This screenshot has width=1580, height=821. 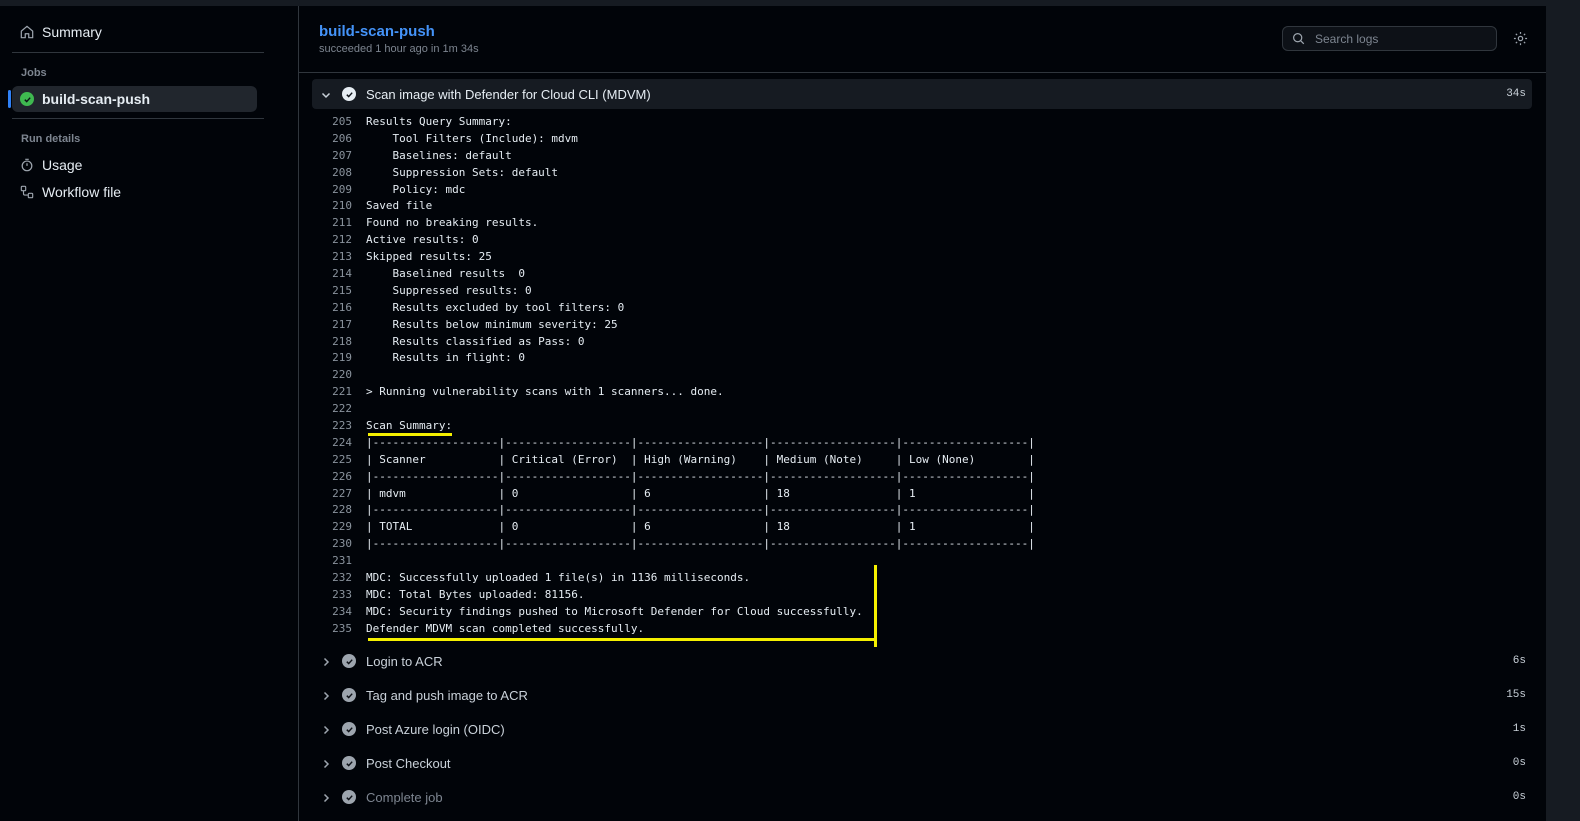 I want to click on scrollbar, so click(x=1563, y=413).